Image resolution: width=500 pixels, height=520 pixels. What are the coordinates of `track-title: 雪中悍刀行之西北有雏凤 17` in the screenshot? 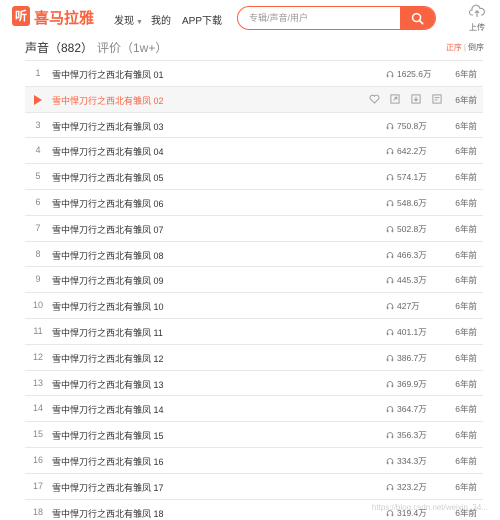 It's located at (108, 487).